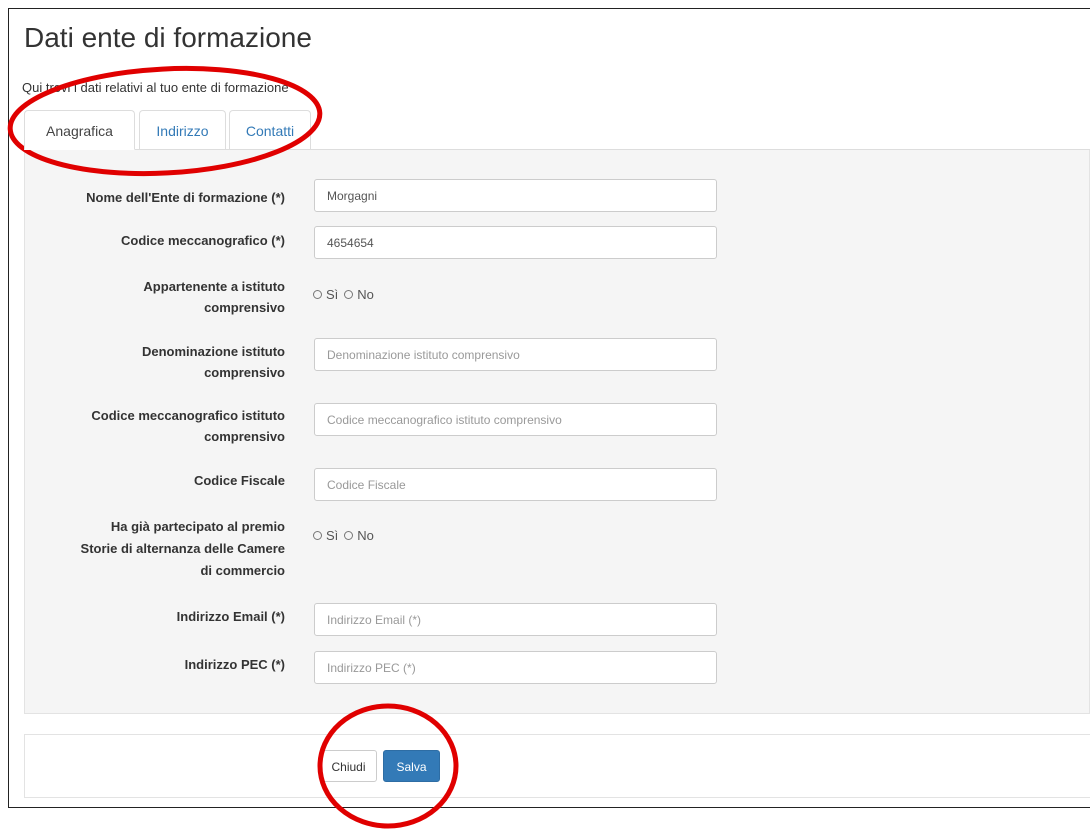 The image size is (1090, 829). I want to click on denominazione-label-1: Denominazione istituto, so click(213, 351).